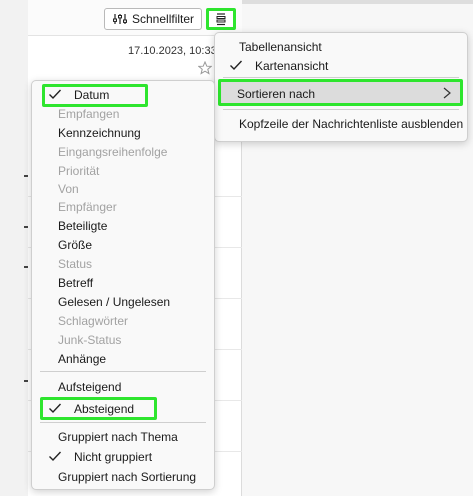 The height and width of the screenshot is (496, 473). What do you see at coordinates (90, 339) in the screenshot?
I see `menu-item-label: Junk-Status` at bounding box center [90, 339].